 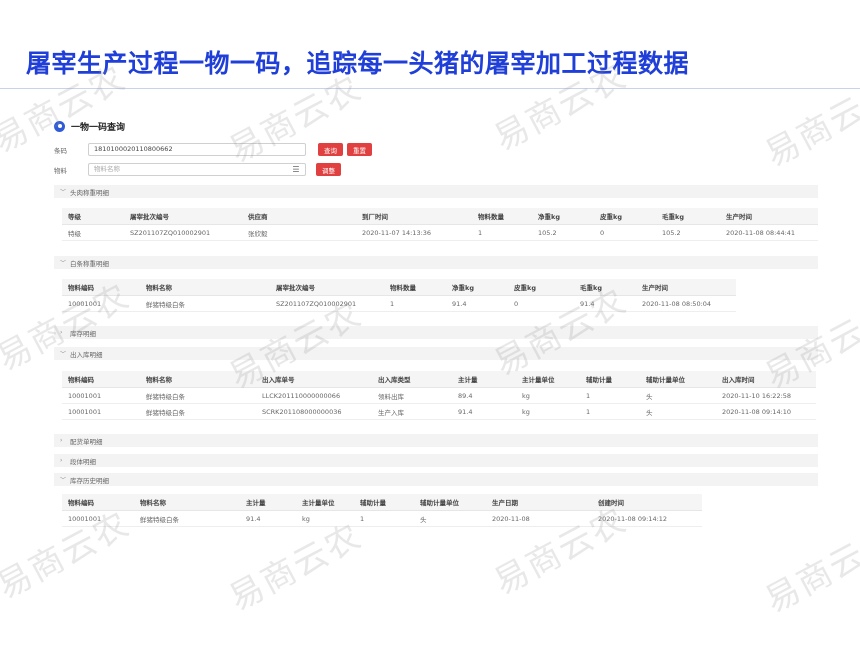 What do you see at coordinates (430, 88) in the screenshot?
I see `title-divider` at bounding box center [430, 88].